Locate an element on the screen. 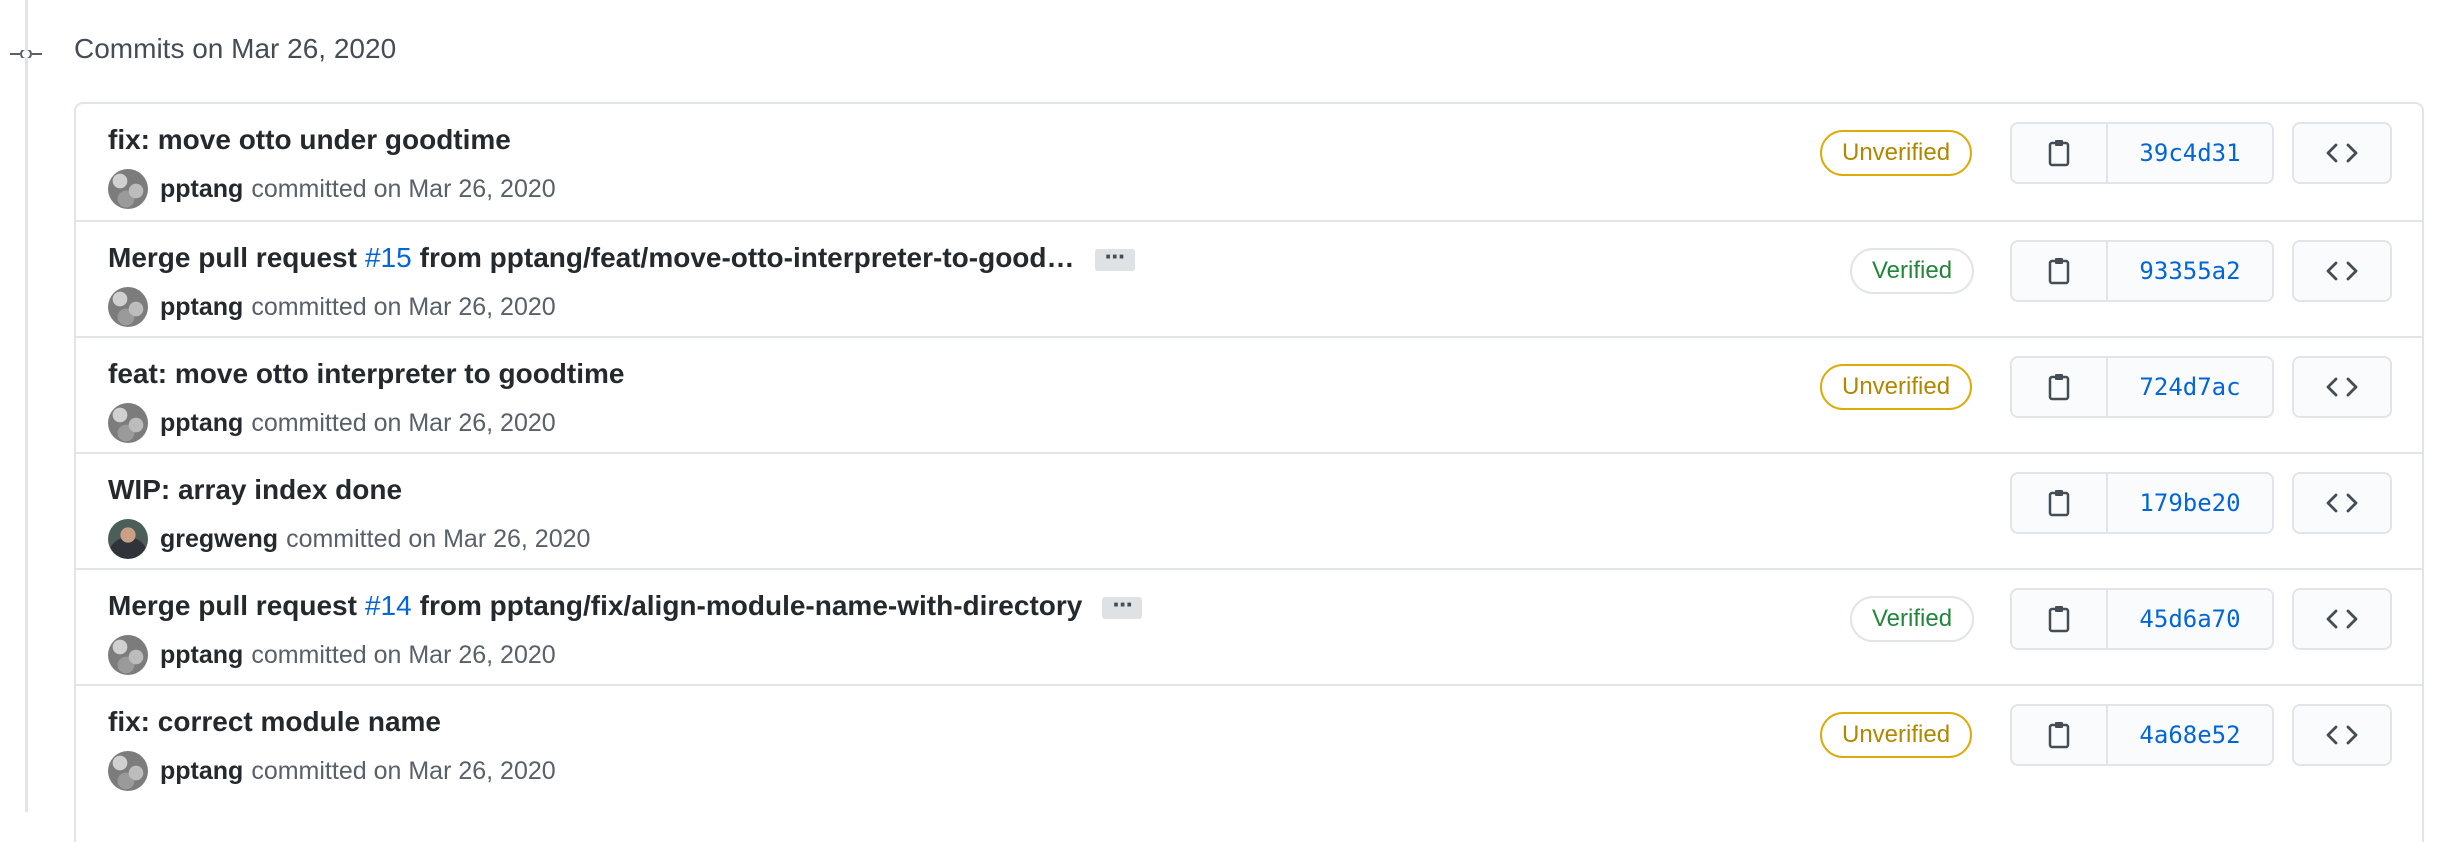 This screenshot has height=842, width=2448. sha-button-group: 4a68e52 is located at coordinates (2142, 735).